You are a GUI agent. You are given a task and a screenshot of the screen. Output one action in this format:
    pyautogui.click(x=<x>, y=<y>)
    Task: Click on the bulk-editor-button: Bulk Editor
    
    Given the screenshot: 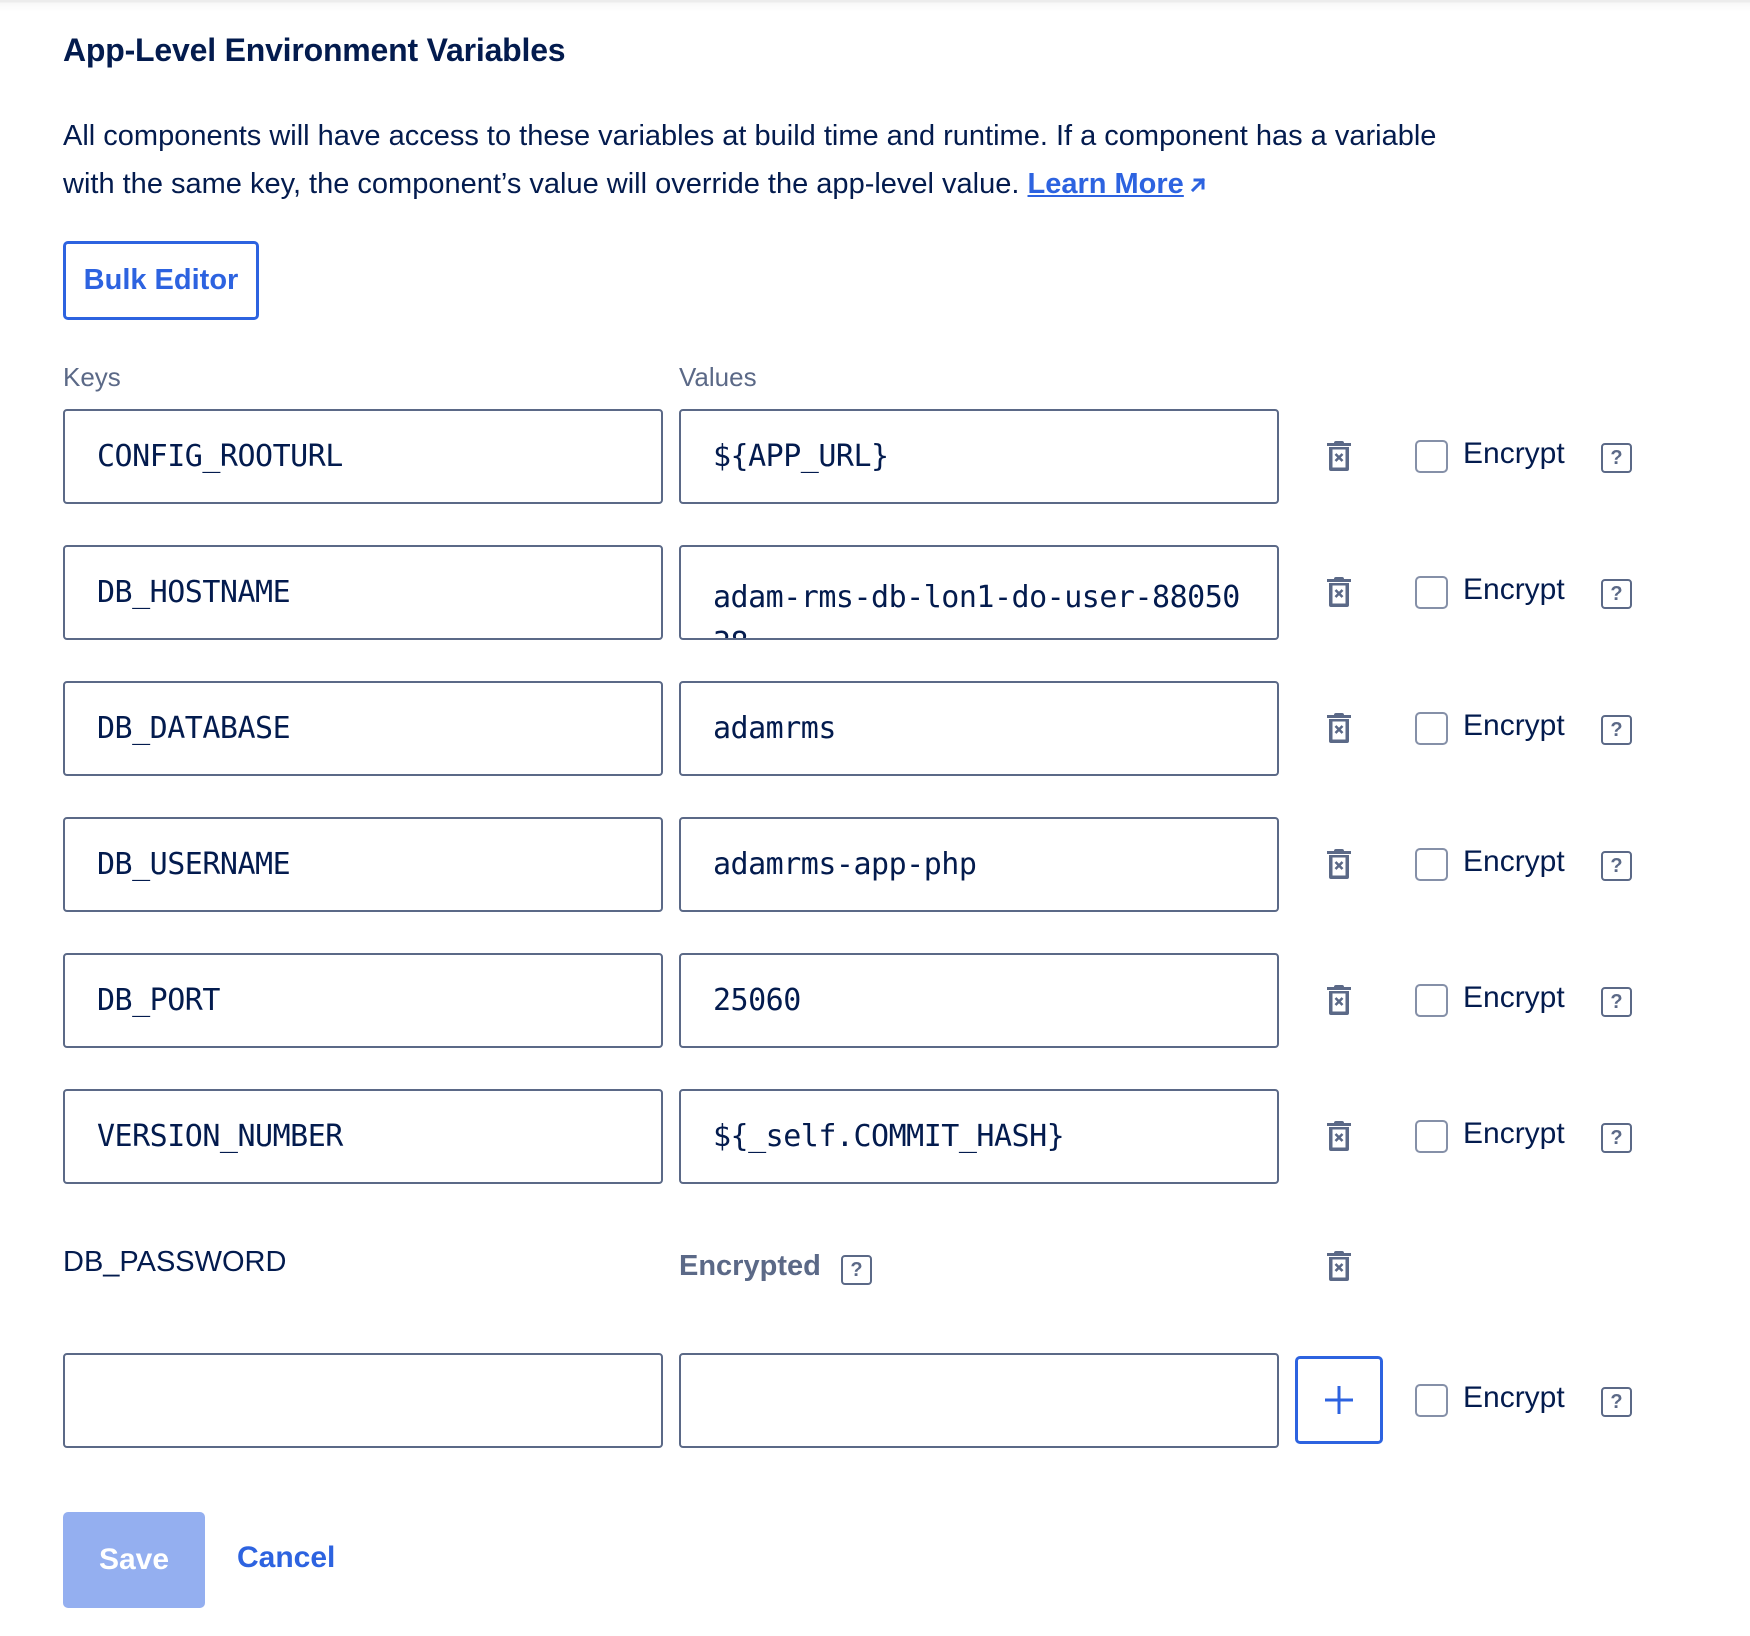 What is the action you would take?
    pyautogui.click(x=161, y=280)
    